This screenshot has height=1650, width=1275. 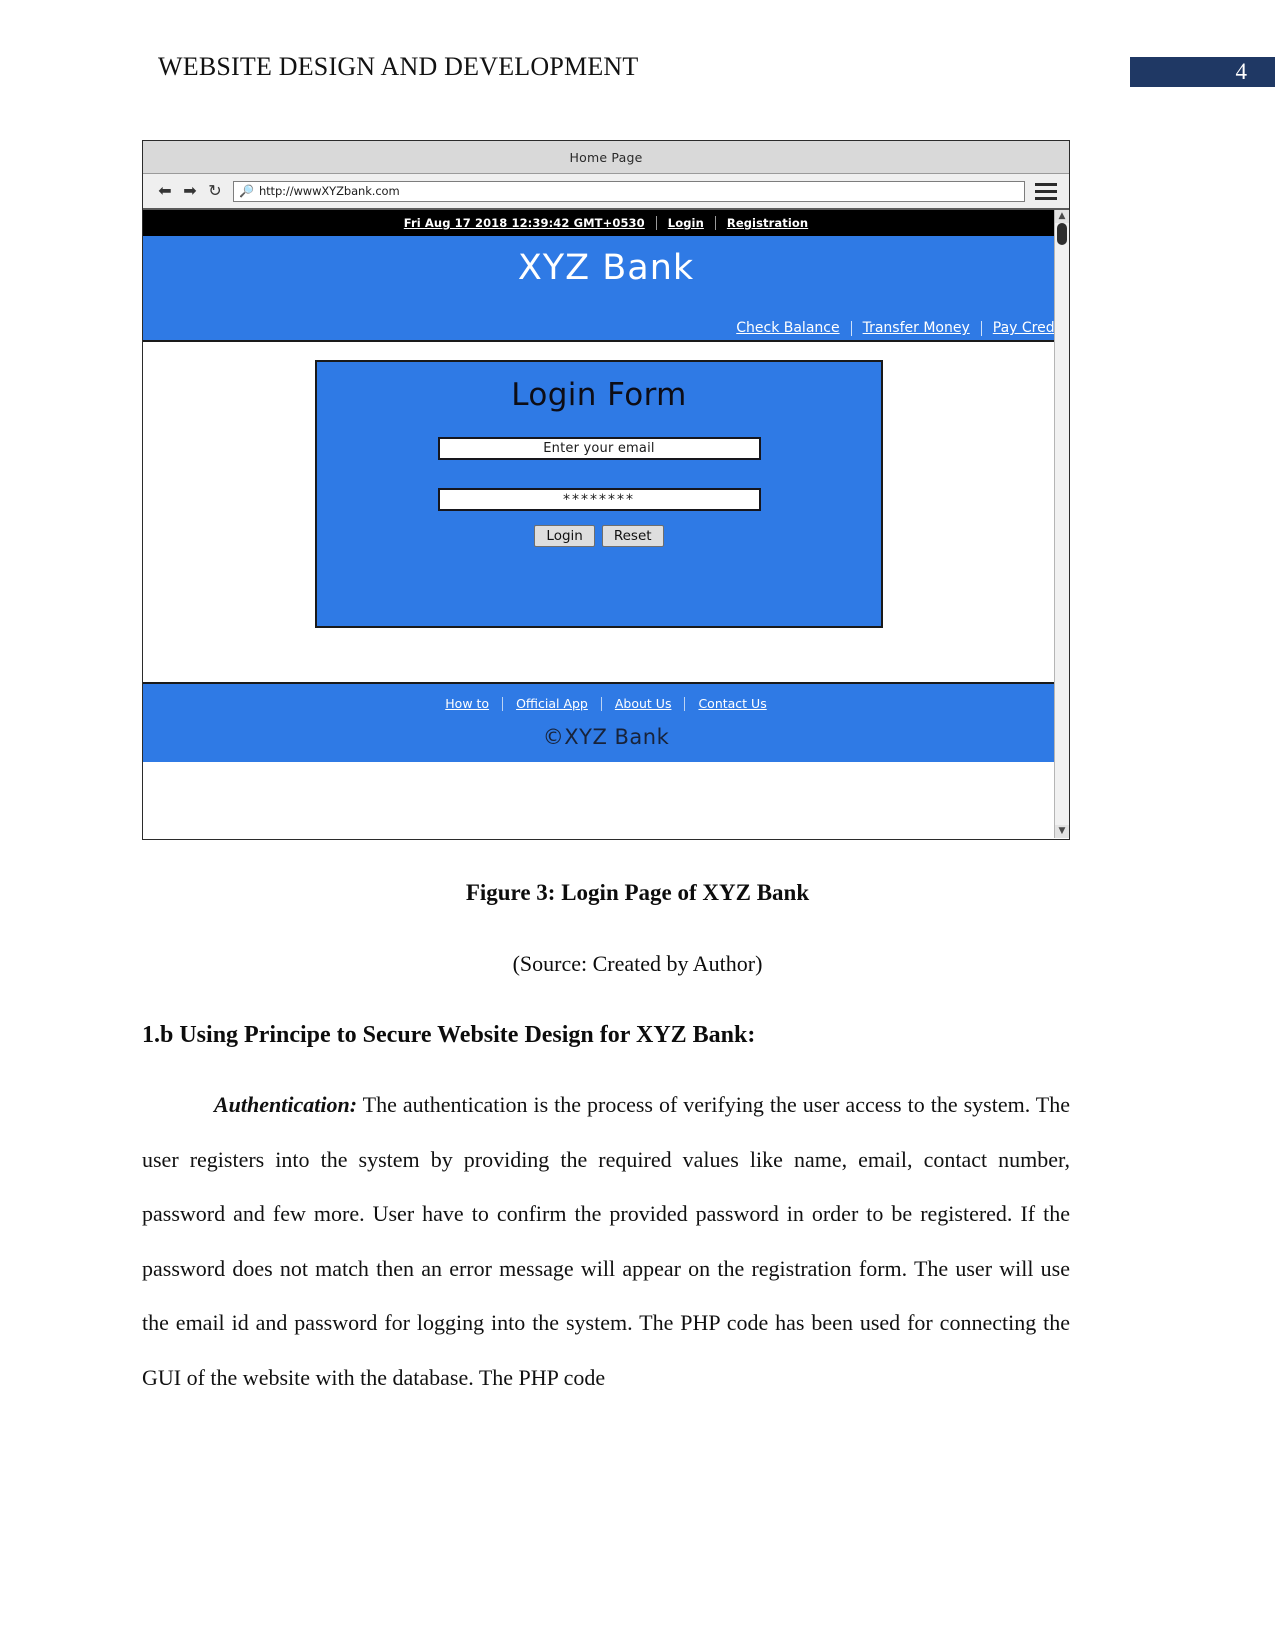 I want to click on paragraph-lead-term: Authentication:, so click(x=286, y=1104).